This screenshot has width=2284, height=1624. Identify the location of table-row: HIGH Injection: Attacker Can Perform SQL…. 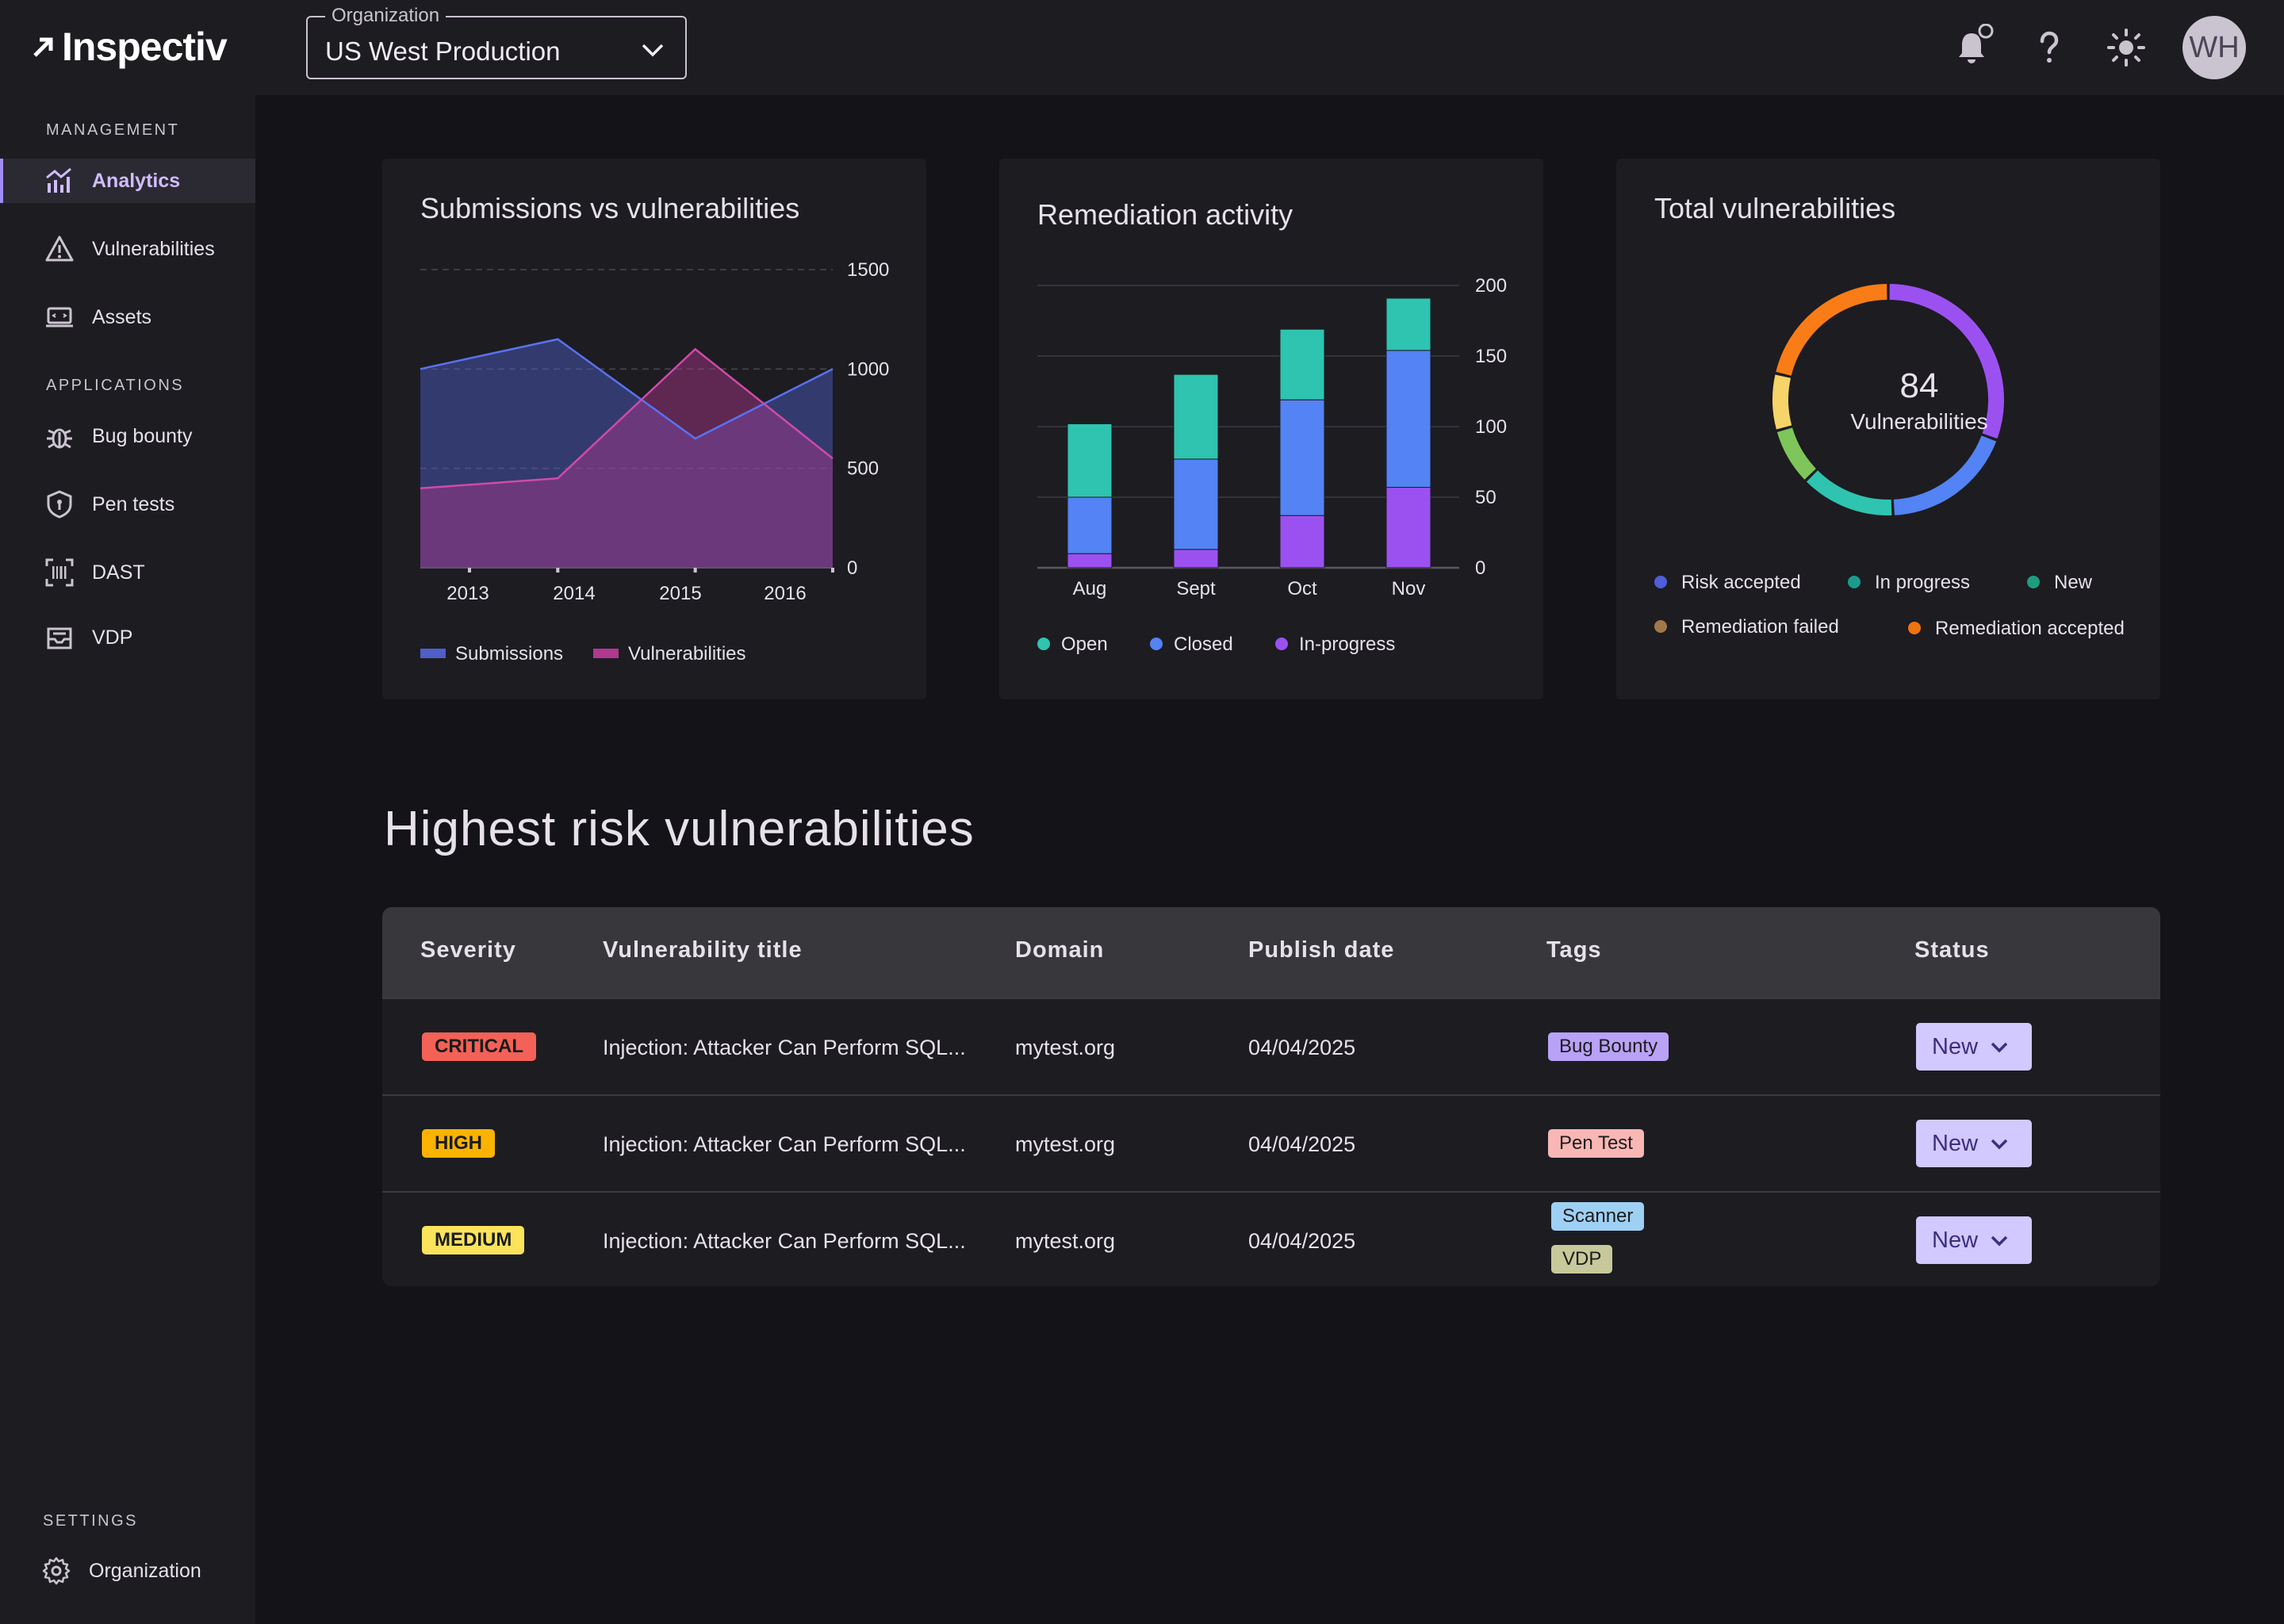
(1271, 1142).